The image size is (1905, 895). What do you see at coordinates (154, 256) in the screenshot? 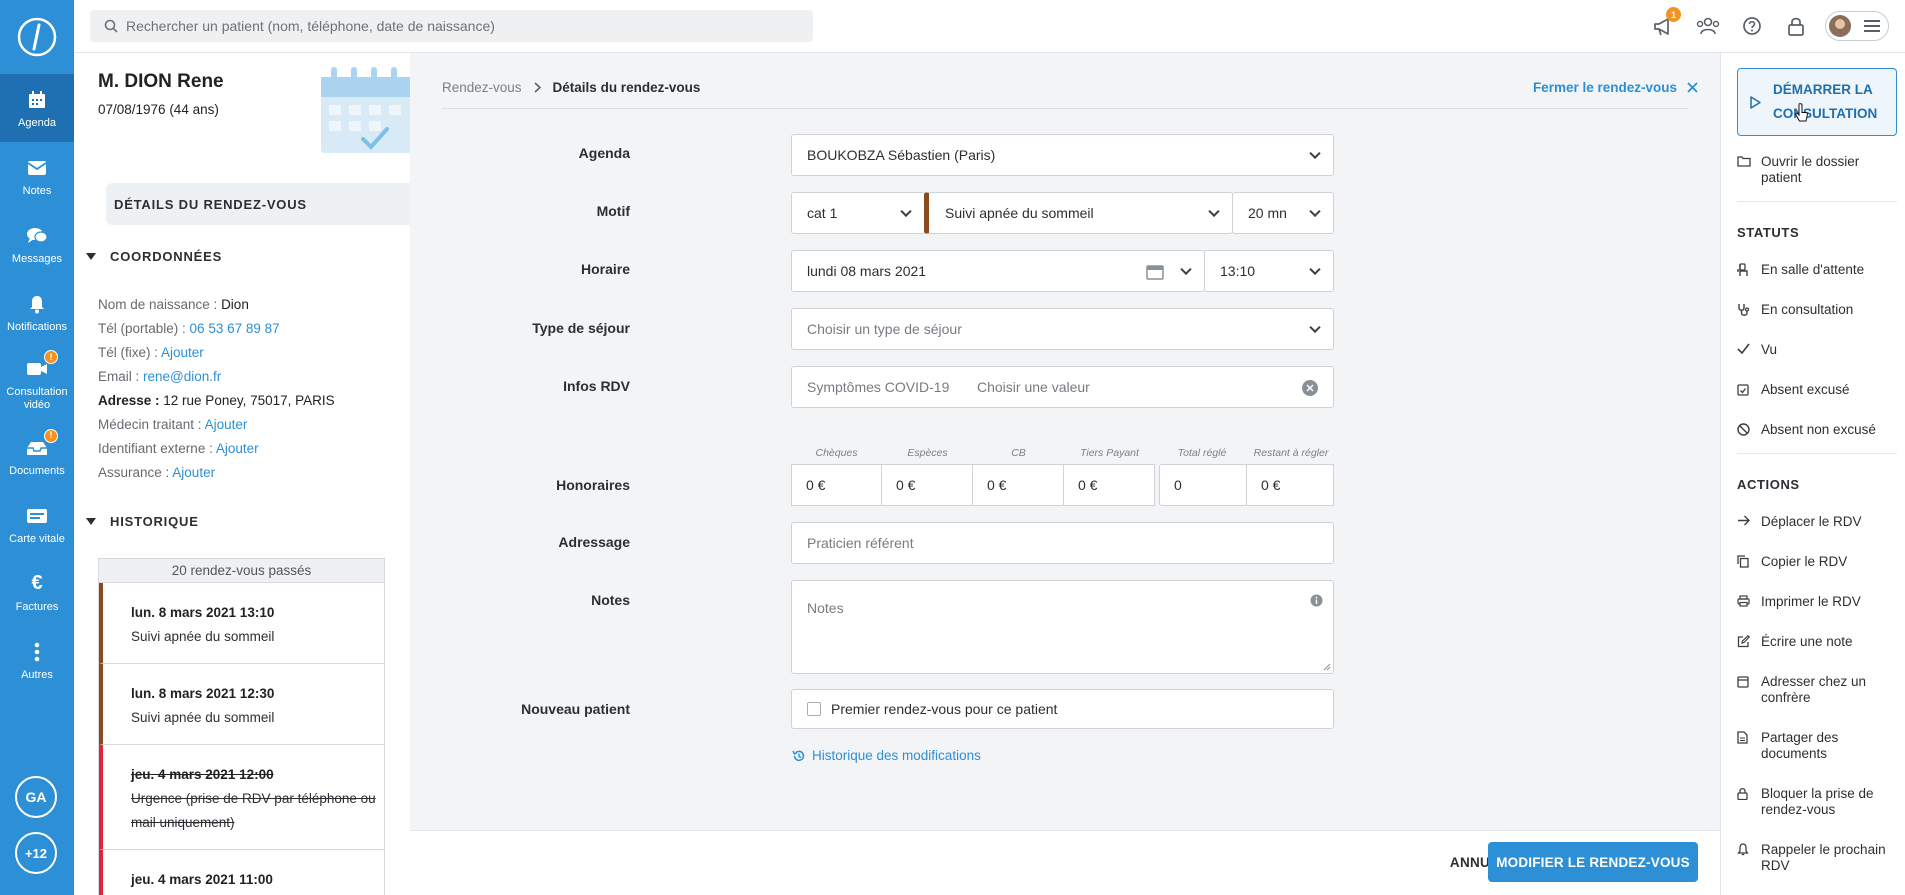
I see `section-coordonnees-toggle: COORDONNÉES` at bounding box center [154, 256].